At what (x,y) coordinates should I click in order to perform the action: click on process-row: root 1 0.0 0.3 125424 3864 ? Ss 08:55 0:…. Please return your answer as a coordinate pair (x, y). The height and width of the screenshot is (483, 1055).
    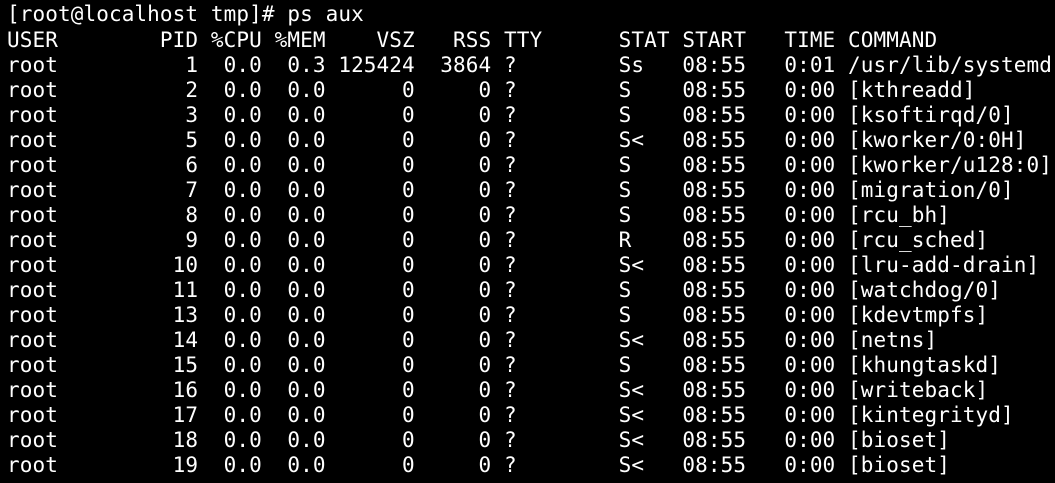
    Looking at the image, I should click on (529, 65).